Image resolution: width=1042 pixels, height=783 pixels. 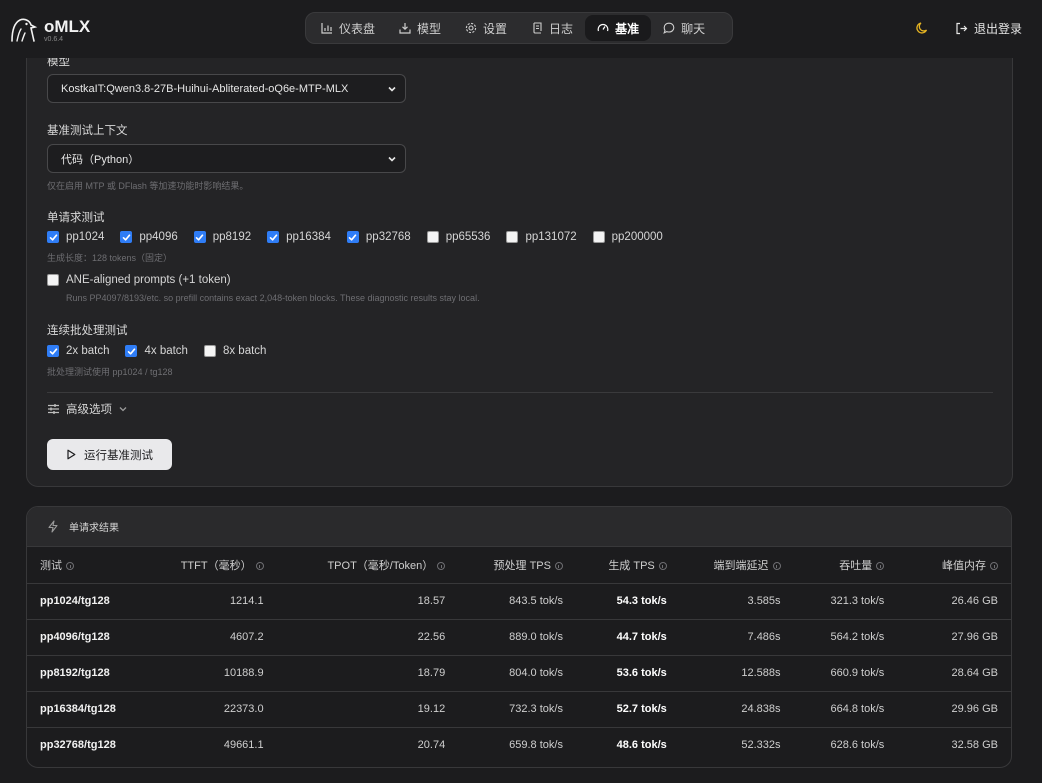 What do you see at coordinates (166, 351) in the screenshot?
I see `option-label: 4x batch` at bounding box center [166, 351].